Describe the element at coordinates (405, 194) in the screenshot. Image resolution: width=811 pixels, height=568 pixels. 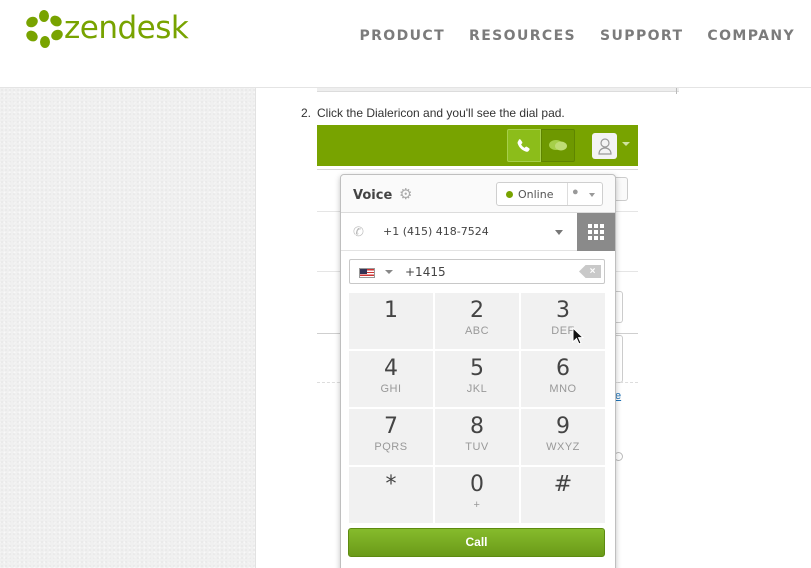
I see `gear-icon: ⚙` at that location.